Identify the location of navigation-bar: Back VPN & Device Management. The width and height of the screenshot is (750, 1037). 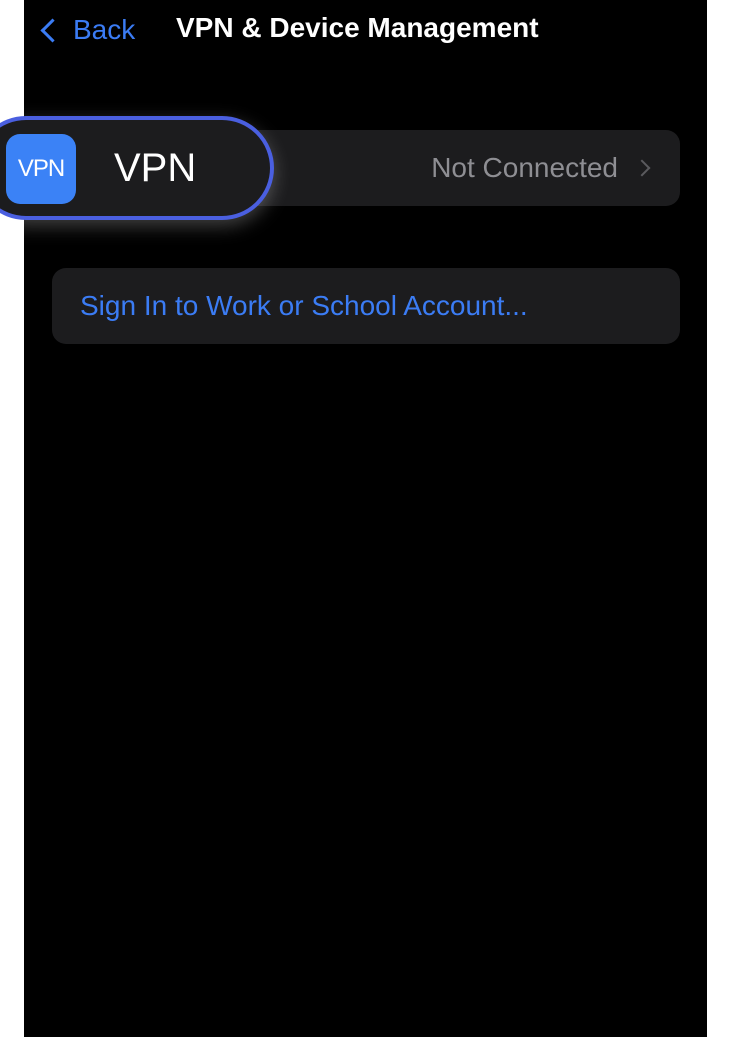
(365, 31).